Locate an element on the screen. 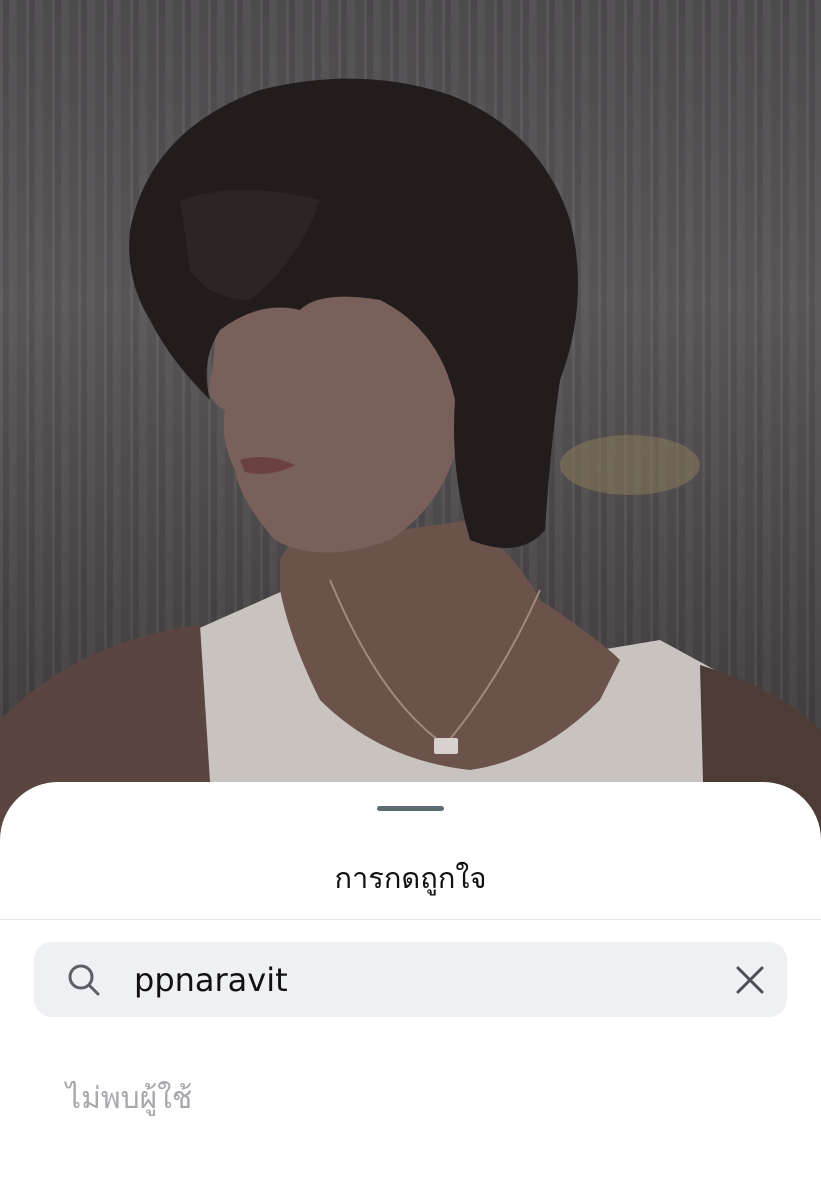 The width and height of the screenshot is (821, 1200). header-divider is located at coordinates (410, 919).